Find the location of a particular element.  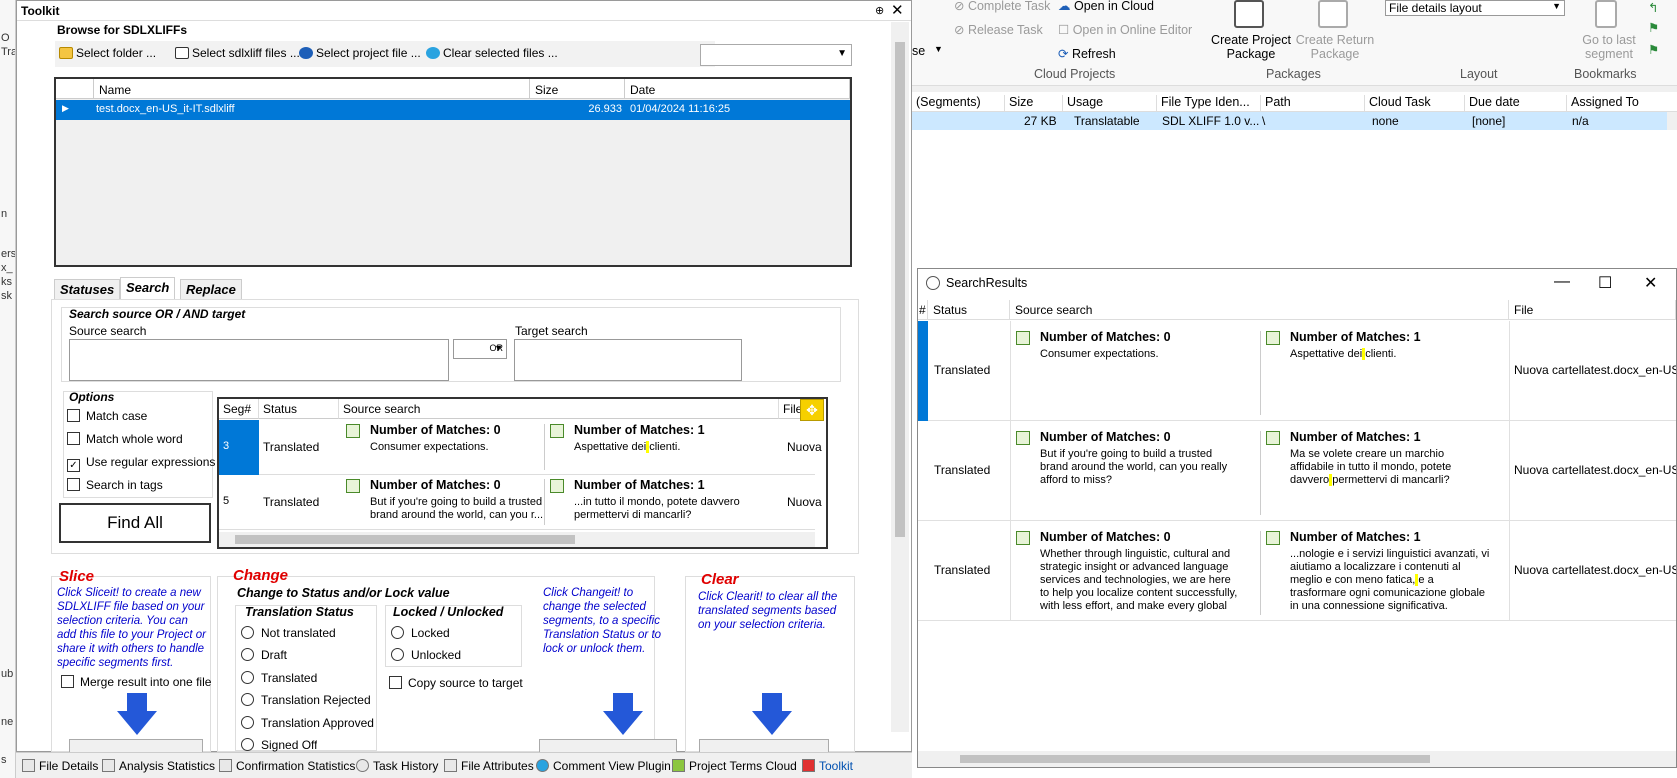

tab-replace: Replace is located at coordinates (211, 289).